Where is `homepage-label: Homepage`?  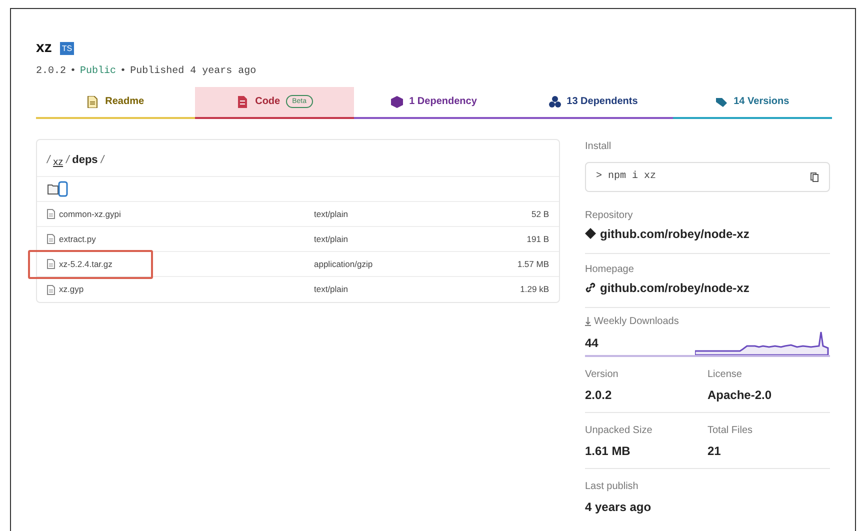
homepage-label: Homepage is located at coordinates (610, 269).